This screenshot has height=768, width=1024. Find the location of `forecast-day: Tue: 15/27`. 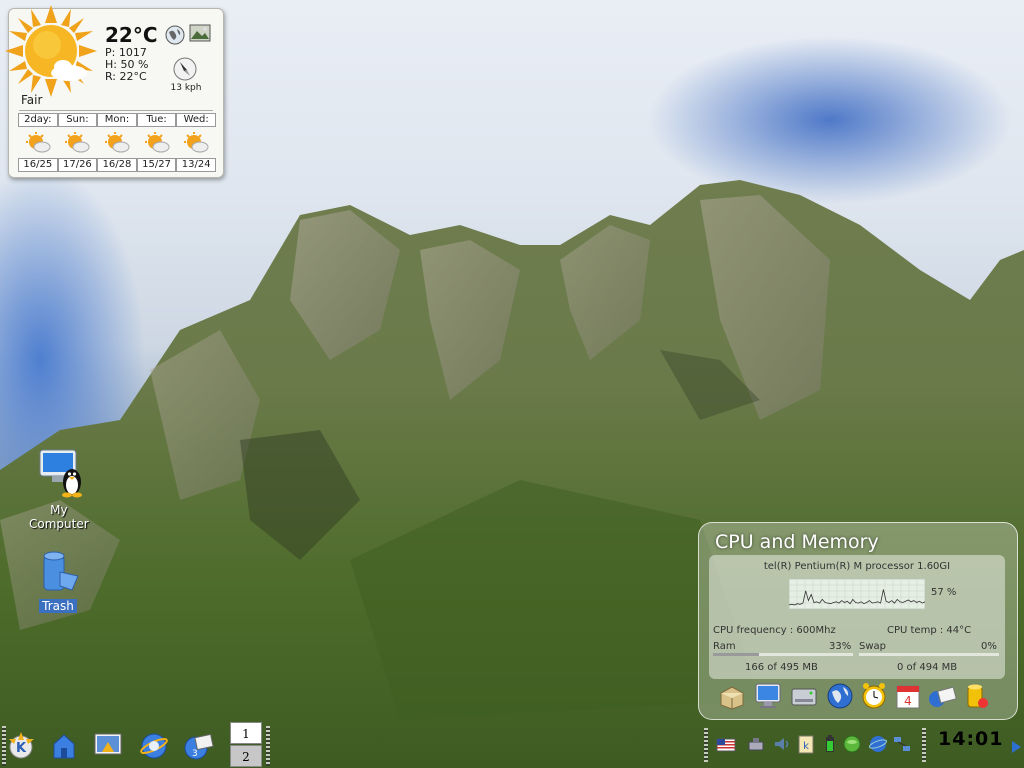

forecast-day: Tue: 15/27 is located at coordinates (156, 143).